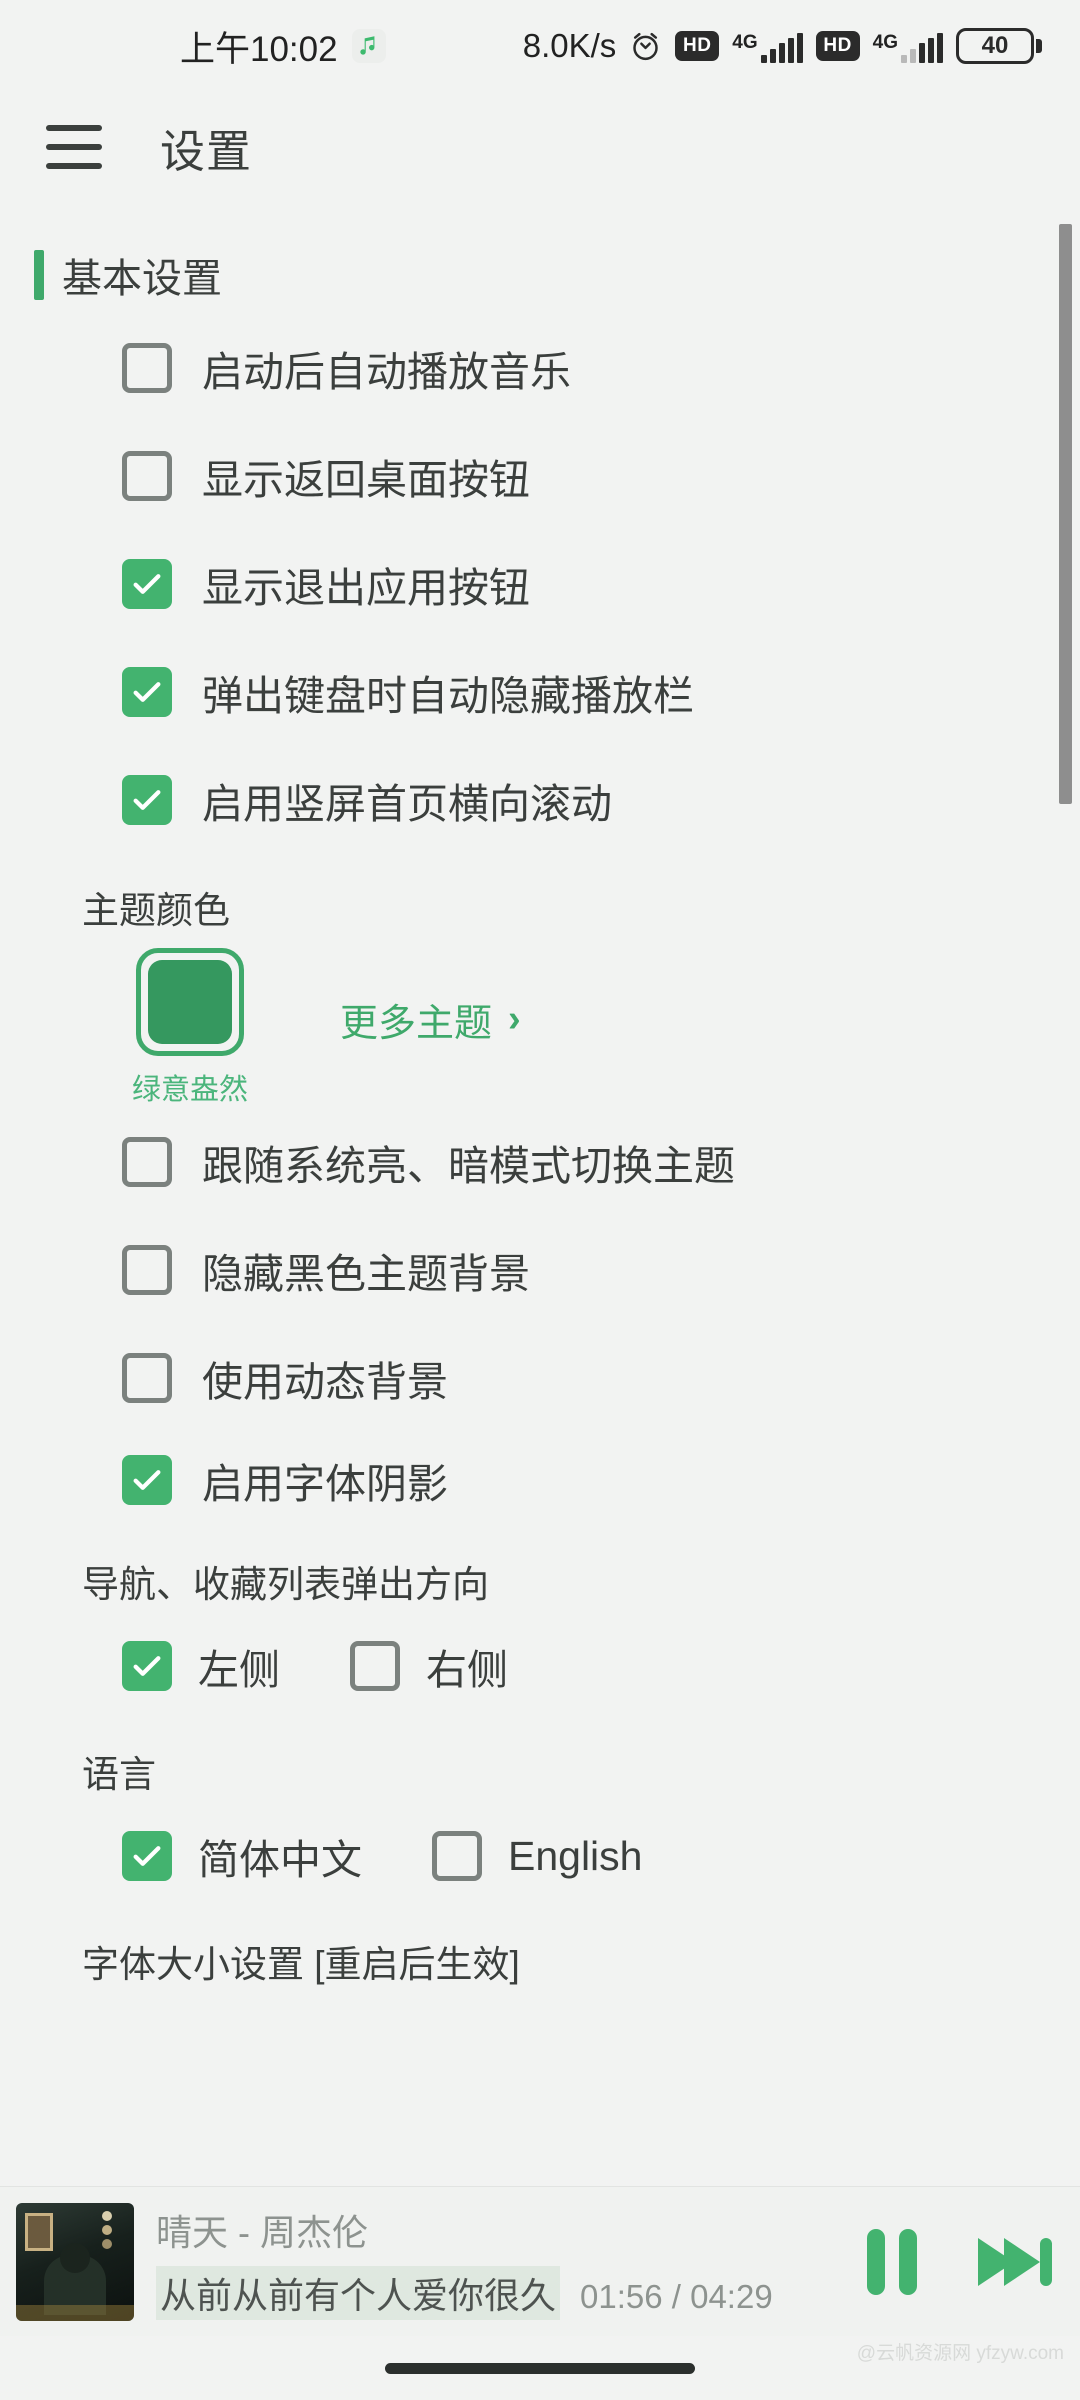 Image resolution: width=1080 pixels, height=2400 pixels. I want to click on setting-label: 显示返回桌面按钮, so click(366, 480).